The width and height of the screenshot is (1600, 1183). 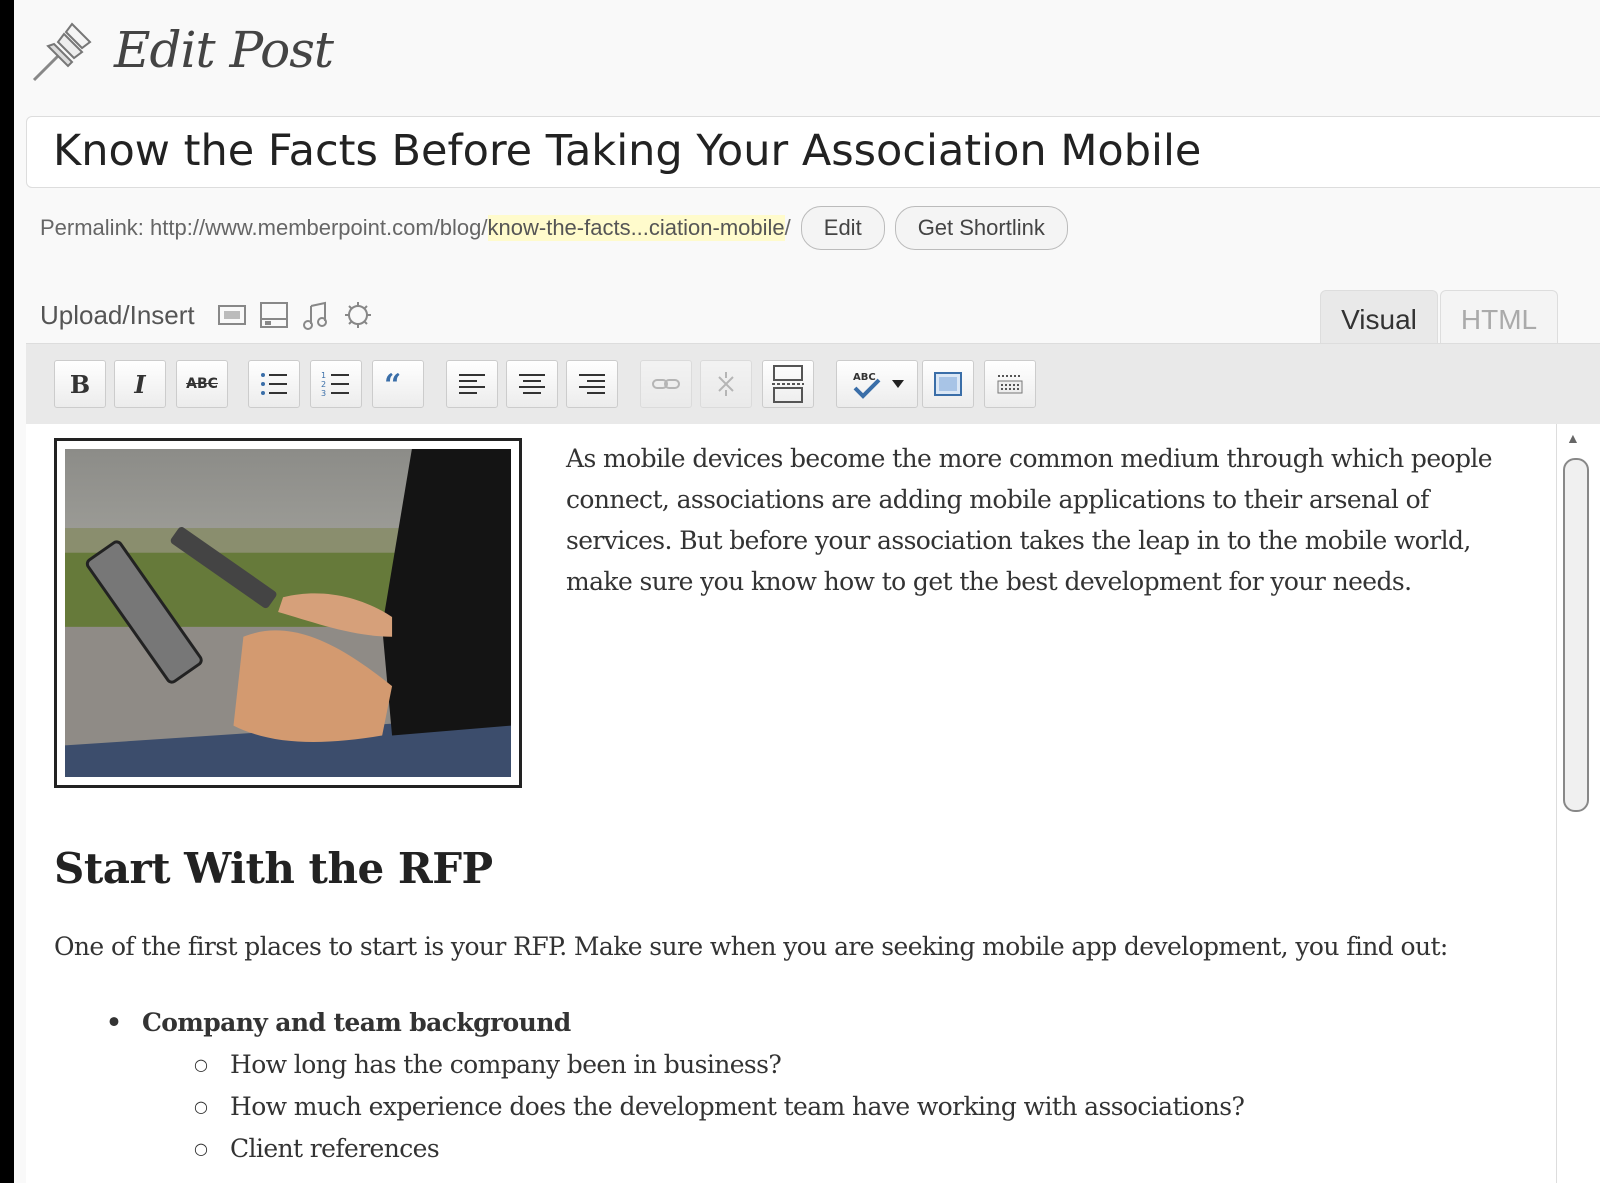 I want to click on scroll-up-arrow-icon: ▲, so click(x=1573, y=438).